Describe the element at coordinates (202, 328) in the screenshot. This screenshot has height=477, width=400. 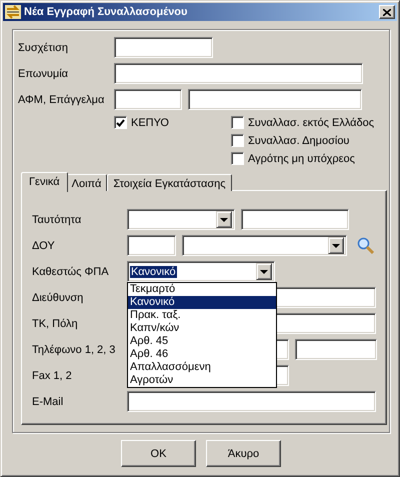
I see `dropdown-option: Καπν/κών` at that location.